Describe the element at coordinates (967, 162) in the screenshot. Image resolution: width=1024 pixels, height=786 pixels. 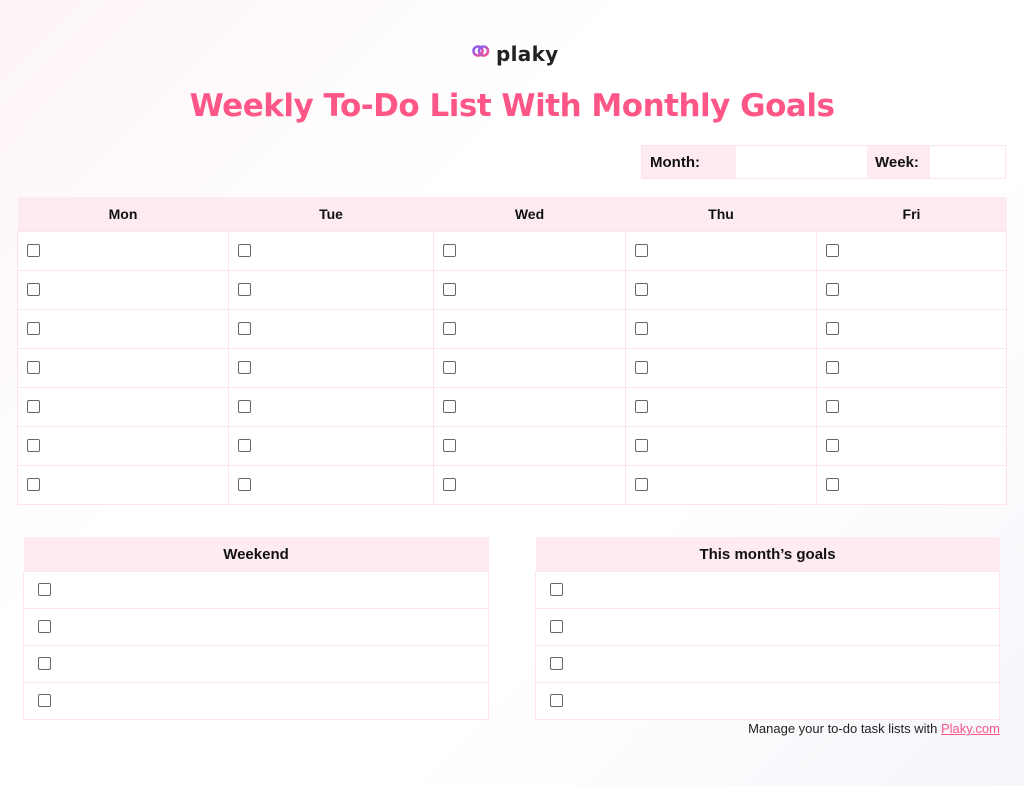
I see `week-field` at that location.